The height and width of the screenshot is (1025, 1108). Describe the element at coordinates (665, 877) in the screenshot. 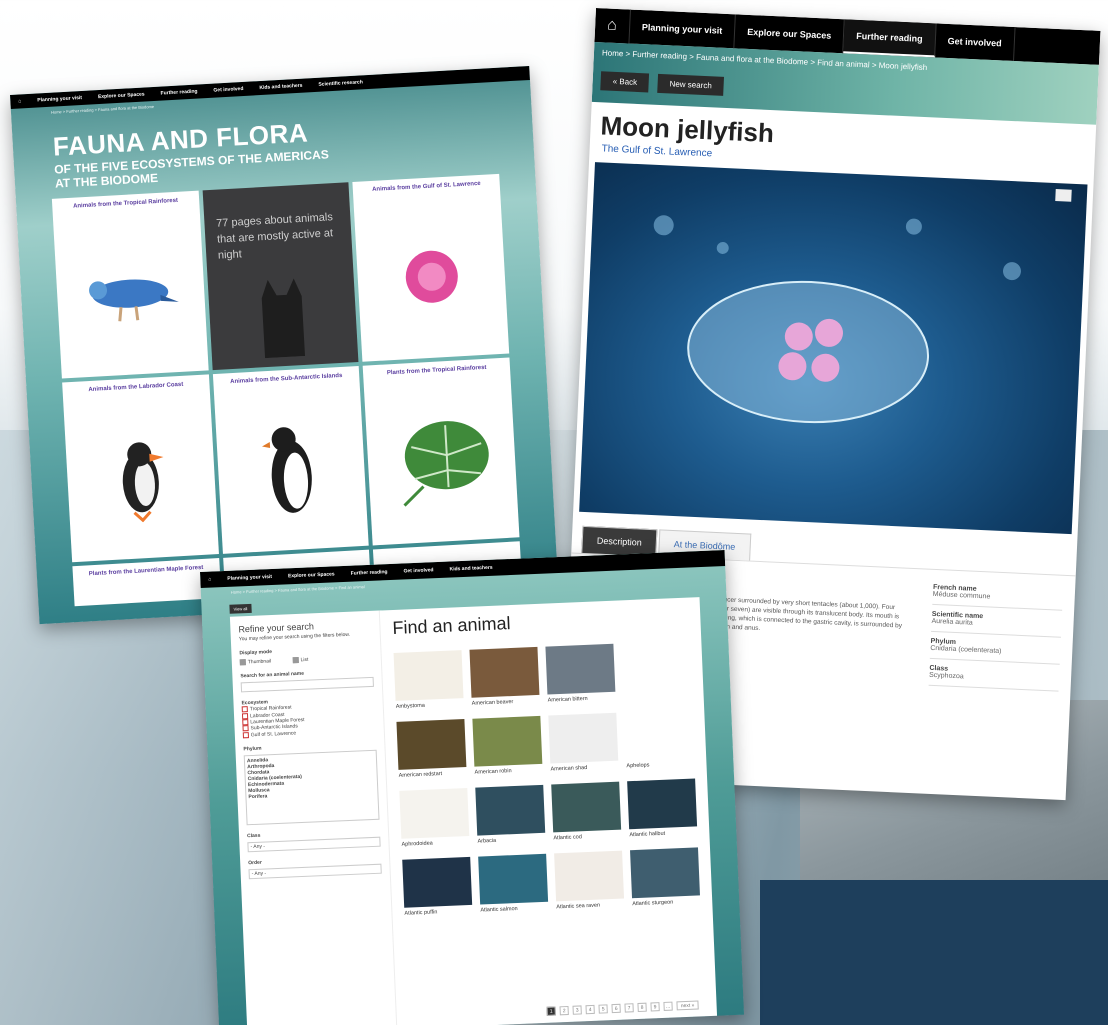

I see `animal-card: Atlantic sturgeon` at that location.